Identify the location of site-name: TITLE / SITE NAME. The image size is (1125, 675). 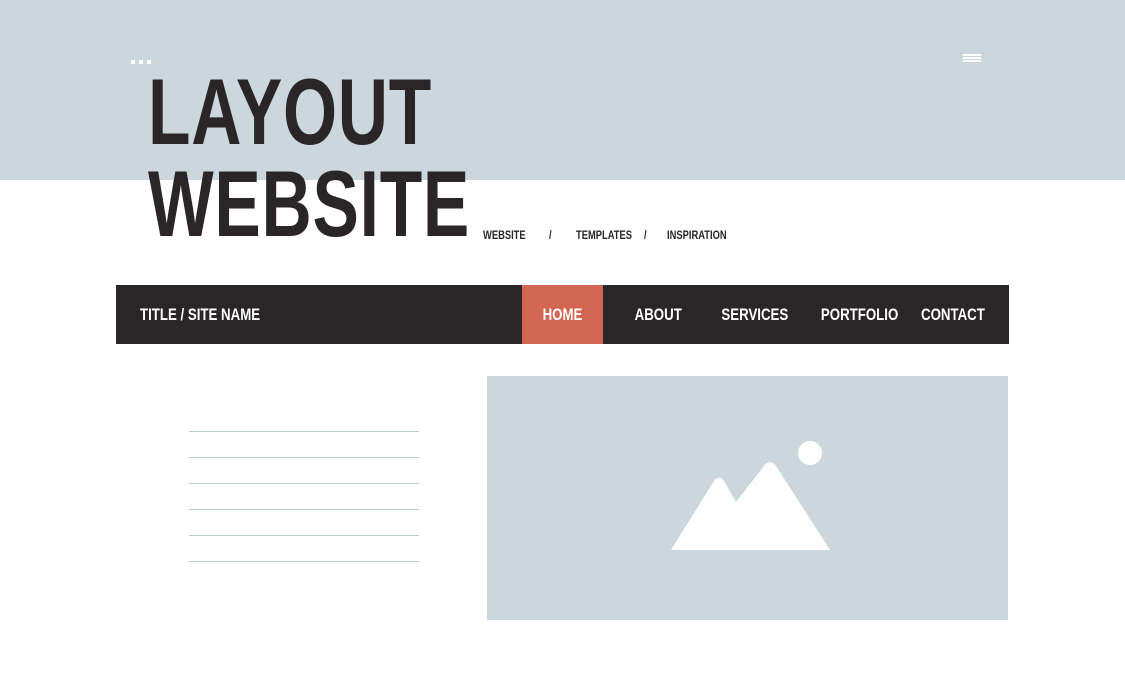
(200, 315).